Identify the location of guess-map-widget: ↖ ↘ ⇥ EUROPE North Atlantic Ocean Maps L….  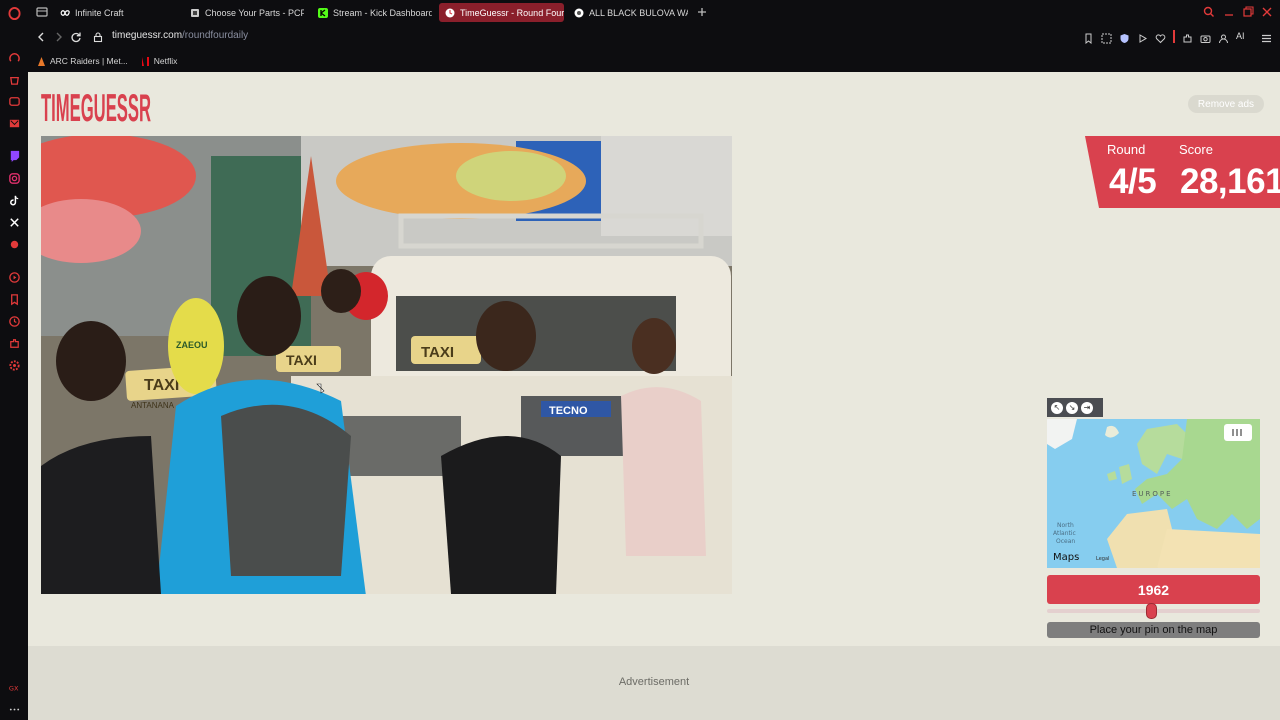
(1153, 483).